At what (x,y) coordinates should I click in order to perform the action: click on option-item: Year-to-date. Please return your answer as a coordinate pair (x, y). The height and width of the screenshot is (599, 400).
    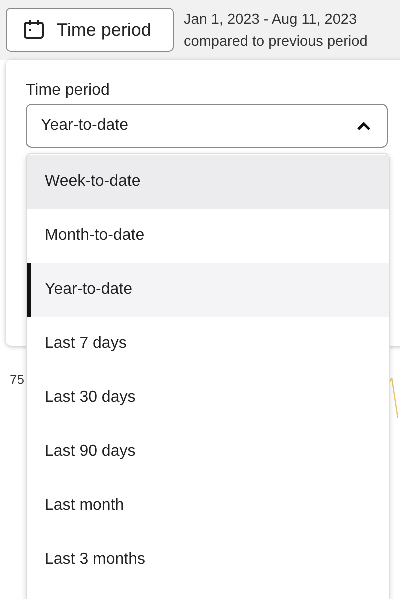
    Looking at the image, I should click on (208, 290).